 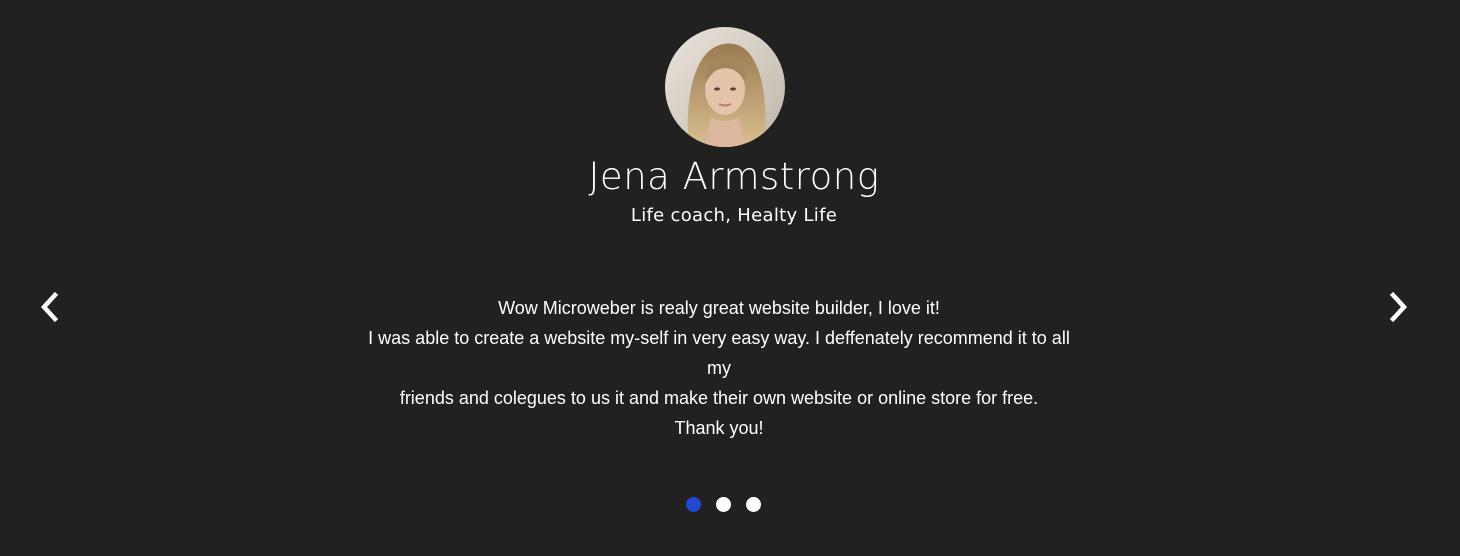 I want to click on avatar, so click(x=725, y=87).